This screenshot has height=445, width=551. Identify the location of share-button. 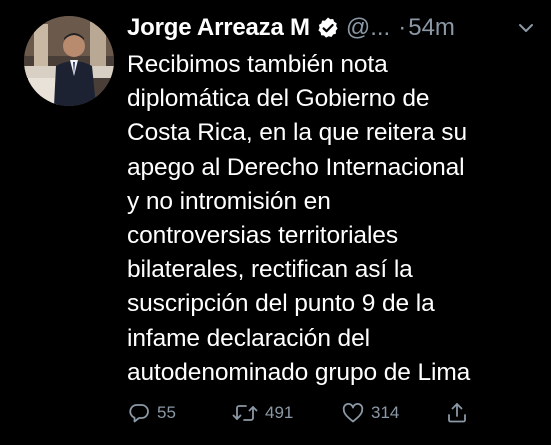
(457, 413).